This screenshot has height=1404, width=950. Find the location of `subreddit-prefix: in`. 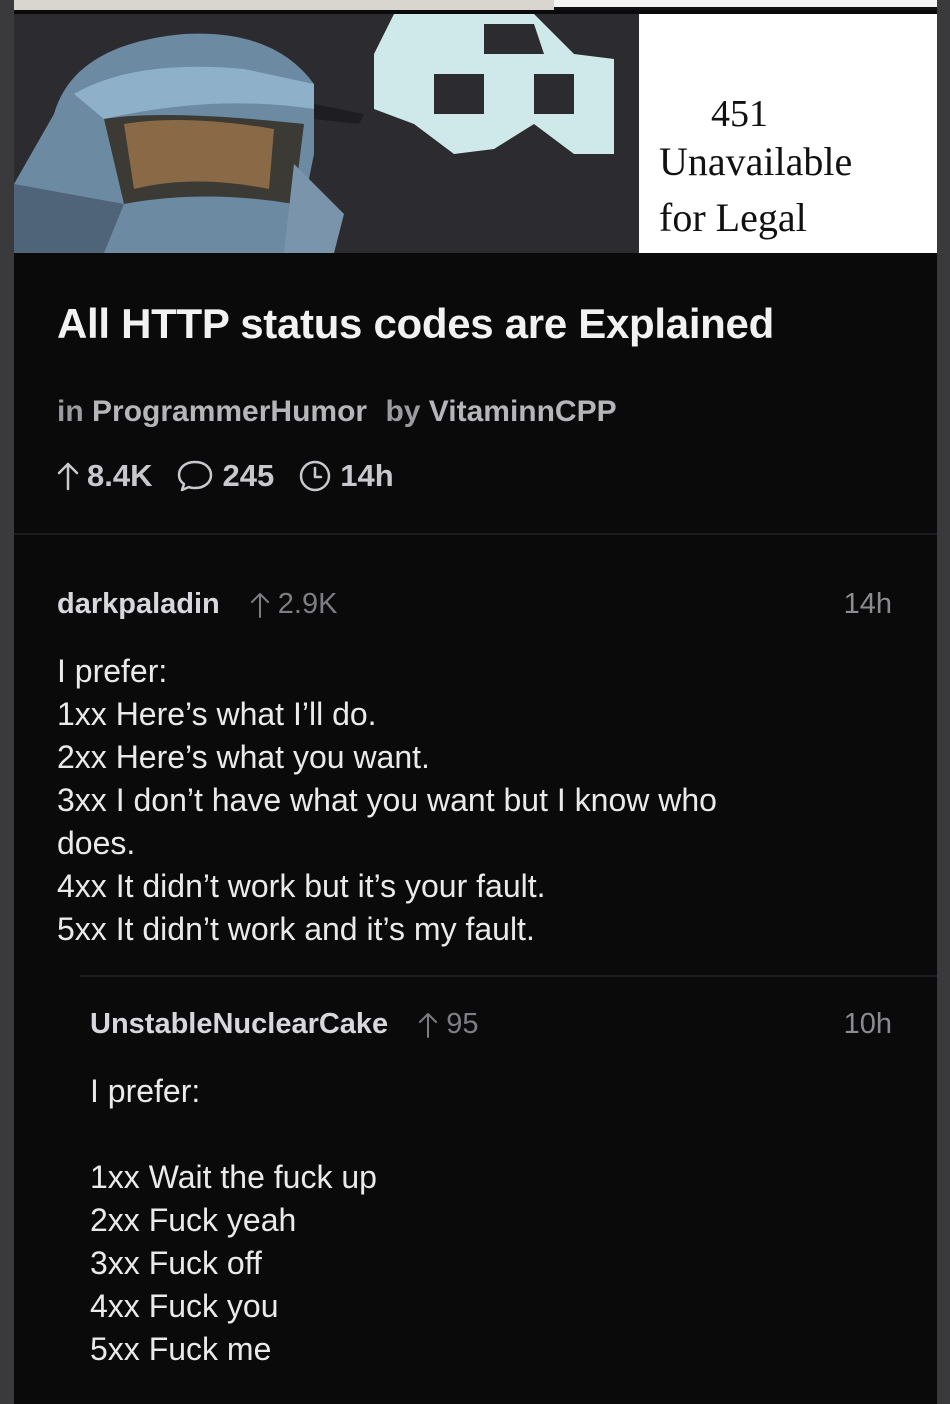

subreddit-prefix: in is located at coordinates (70, 411).